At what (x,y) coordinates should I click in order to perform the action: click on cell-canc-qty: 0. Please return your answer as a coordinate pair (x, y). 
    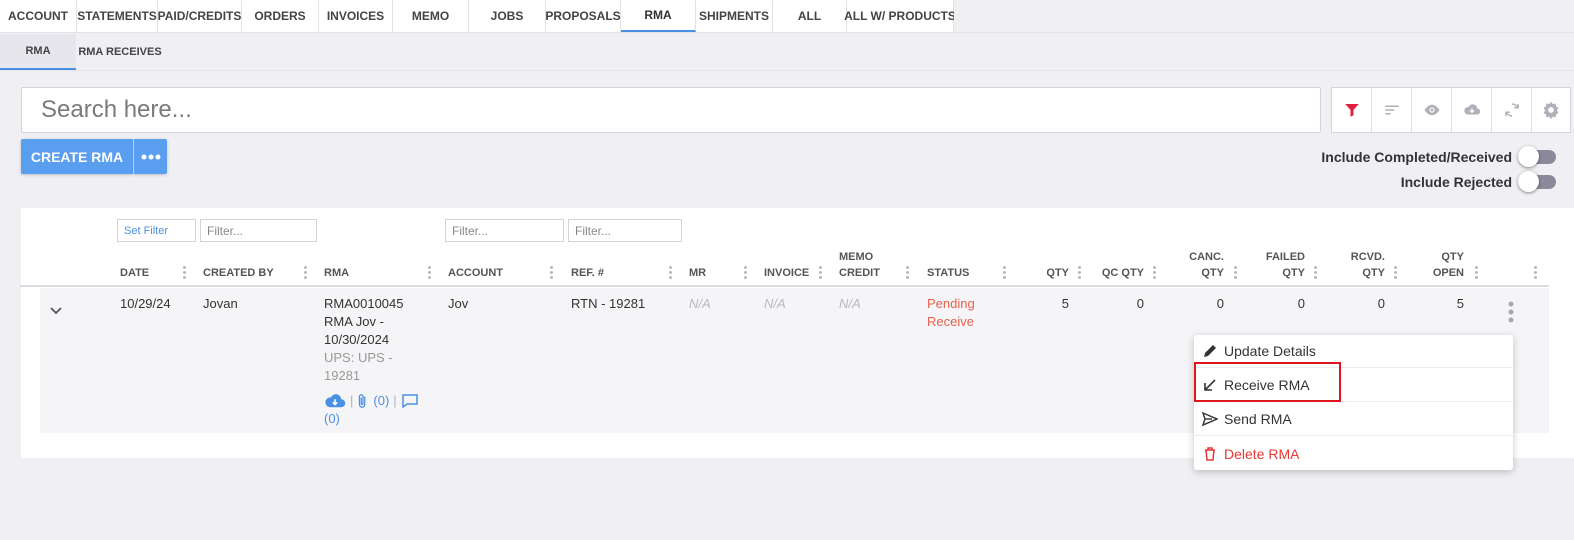
    Looking at the image, I should click on (1220, 303).